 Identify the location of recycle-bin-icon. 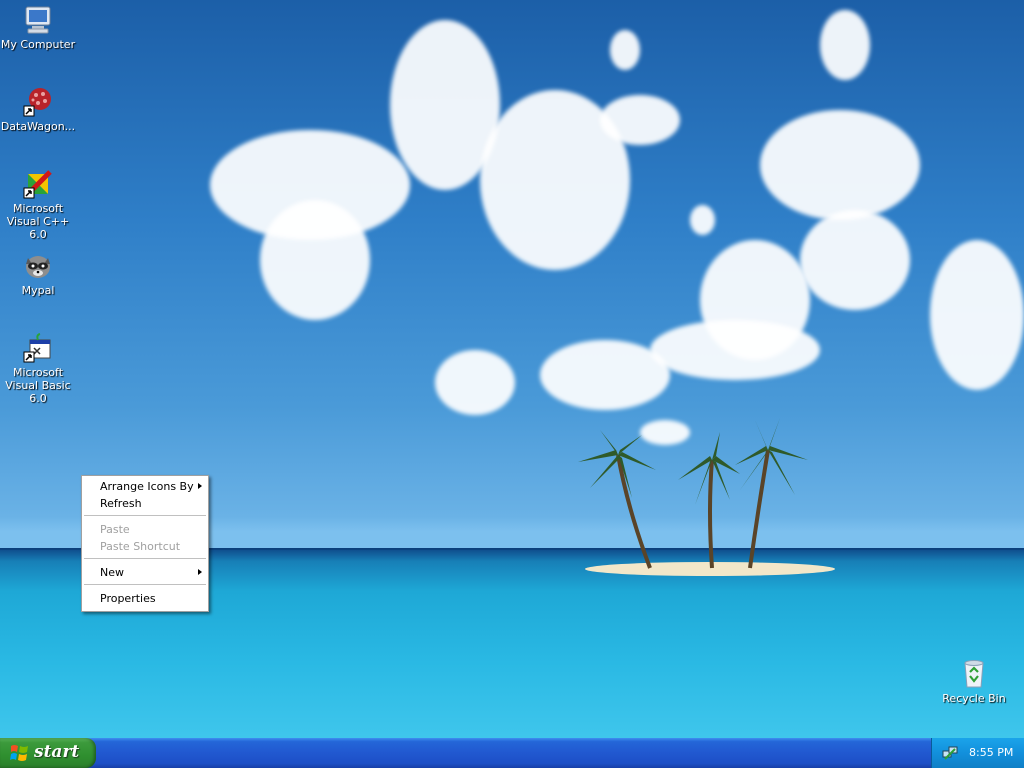
(974, 674).